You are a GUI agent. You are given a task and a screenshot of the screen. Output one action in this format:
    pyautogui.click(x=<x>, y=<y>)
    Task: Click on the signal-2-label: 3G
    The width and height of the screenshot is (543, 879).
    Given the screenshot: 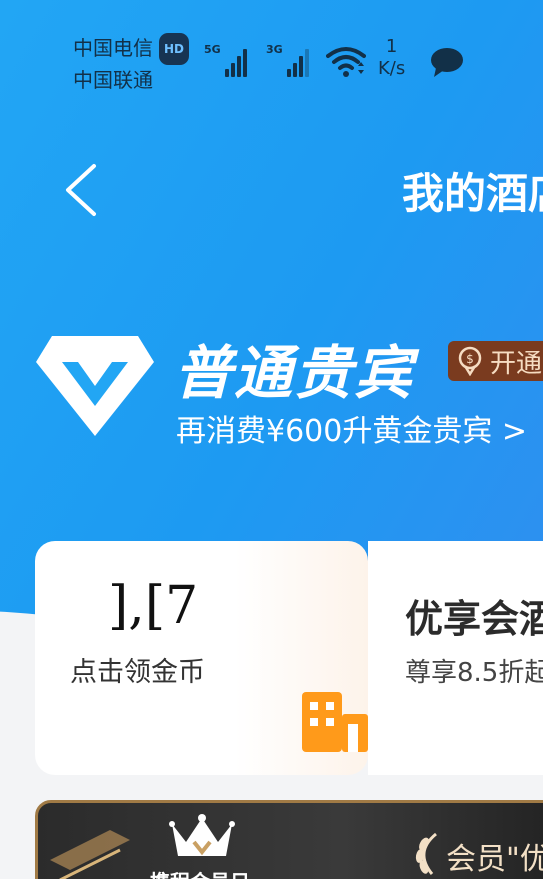 What is the action you would take?
    pyautogui.click(x=274, y=49)
    